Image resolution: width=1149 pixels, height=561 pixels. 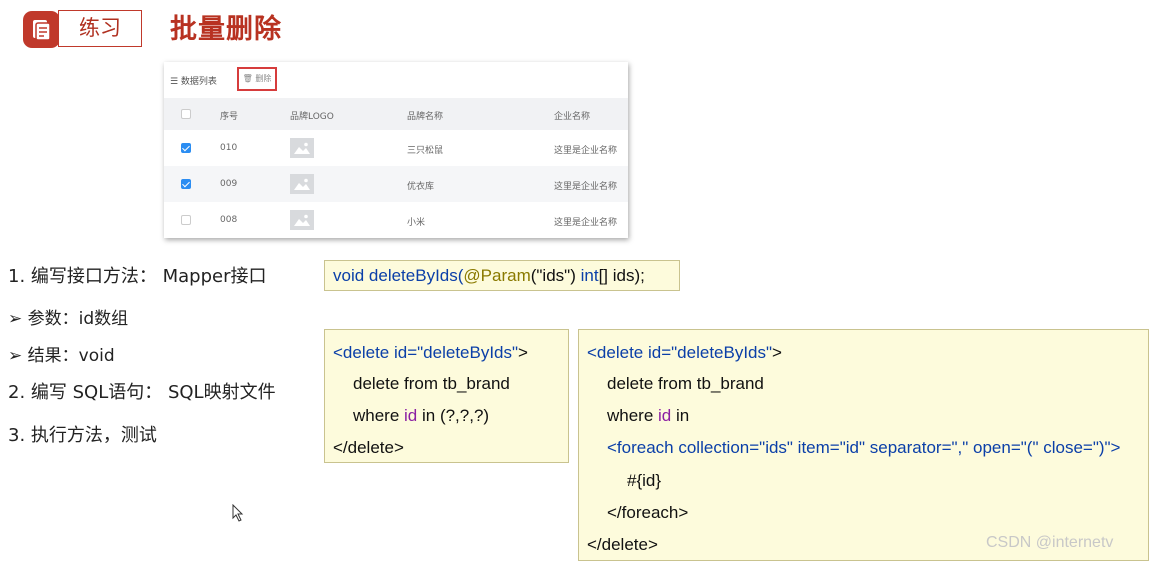 What do you see at coordinates (142, 392) in the screenshot?
I see `step-2: 2. 编写 SQL语句： SQL映射文件` at bounding box center [142, 392].